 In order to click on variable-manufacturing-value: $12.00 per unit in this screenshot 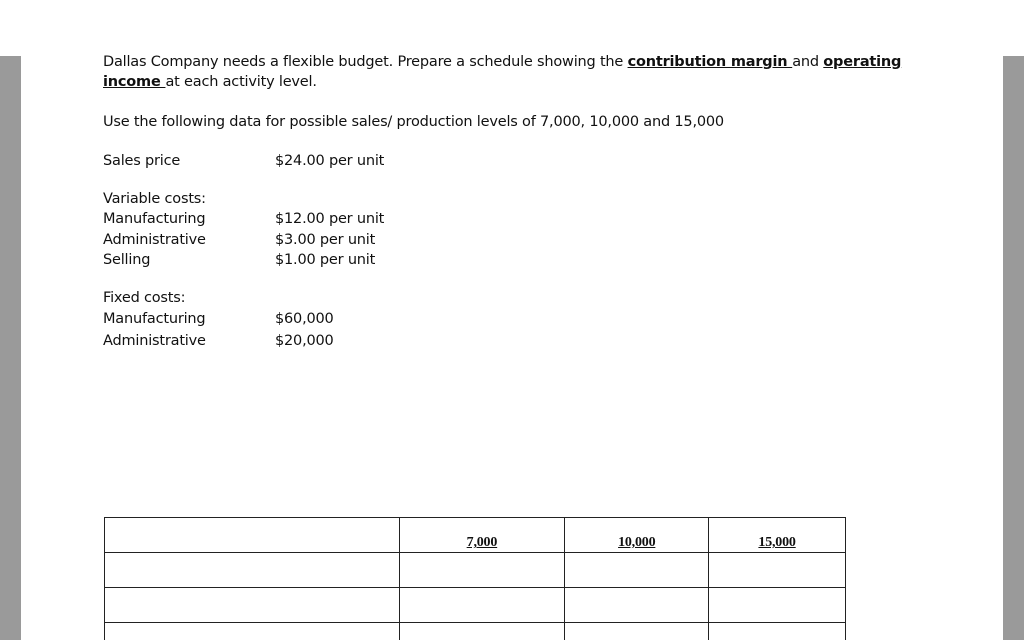, I will do `click(330, 219)`.